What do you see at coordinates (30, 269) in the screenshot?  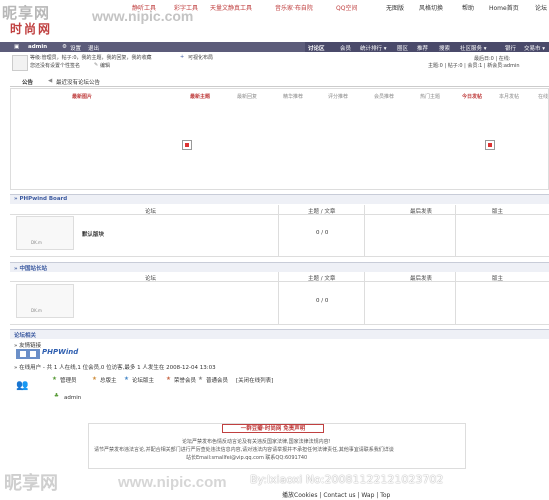 I see `section-title: » 中国站长站` at bounding box center [30, 269].